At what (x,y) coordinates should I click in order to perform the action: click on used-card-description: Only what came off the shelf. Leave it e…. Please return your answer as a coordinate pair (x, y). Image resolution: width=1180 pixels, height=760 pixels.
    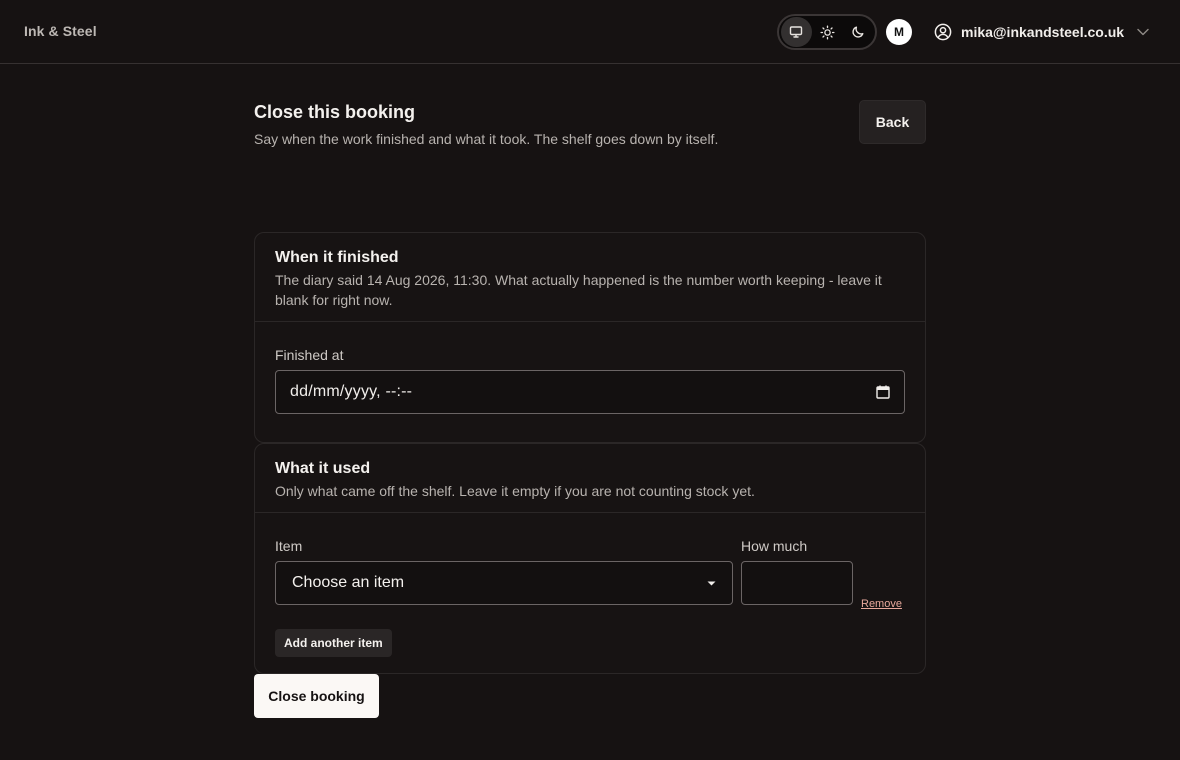
    Looking at the image, I should click on (515, 491).